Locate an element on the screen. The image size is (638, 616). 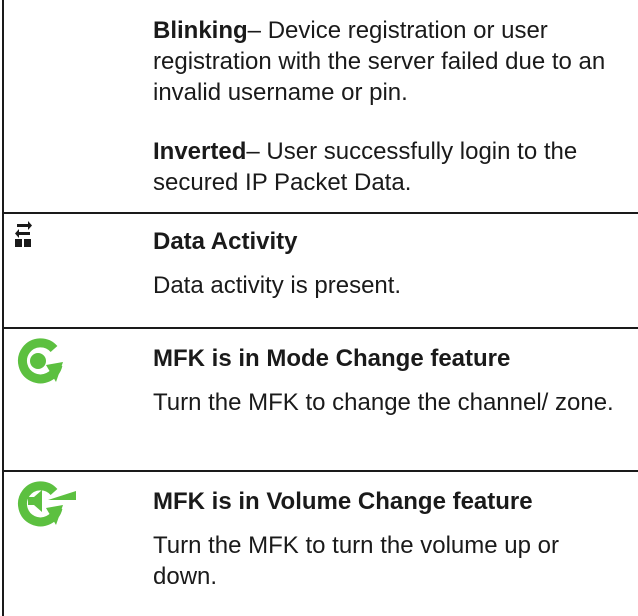
data-activity-cell: Data Activity Data activity is present. is located at coordinates (388, 263).